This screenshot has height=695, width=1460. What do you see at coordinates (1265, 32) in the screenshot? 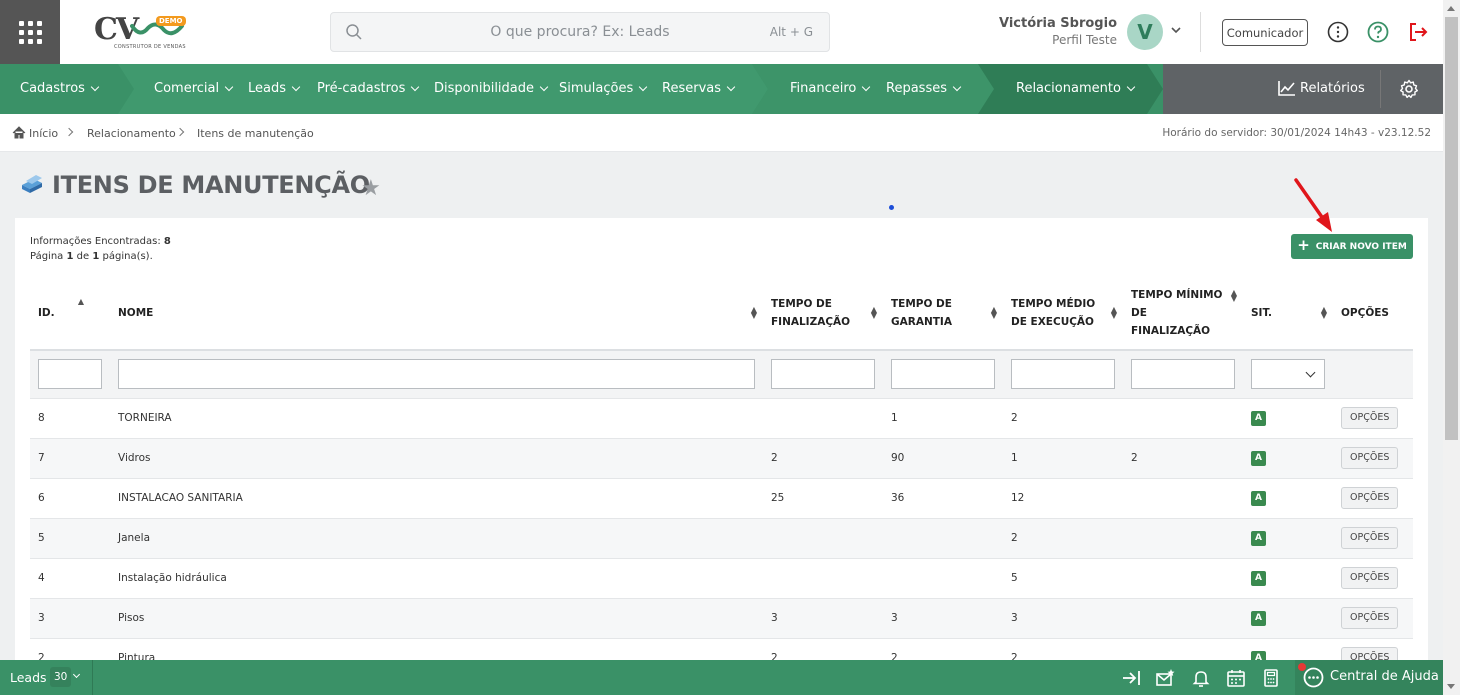
I see `communicator-button: Comunicador` at bounding box center [1265, 32].